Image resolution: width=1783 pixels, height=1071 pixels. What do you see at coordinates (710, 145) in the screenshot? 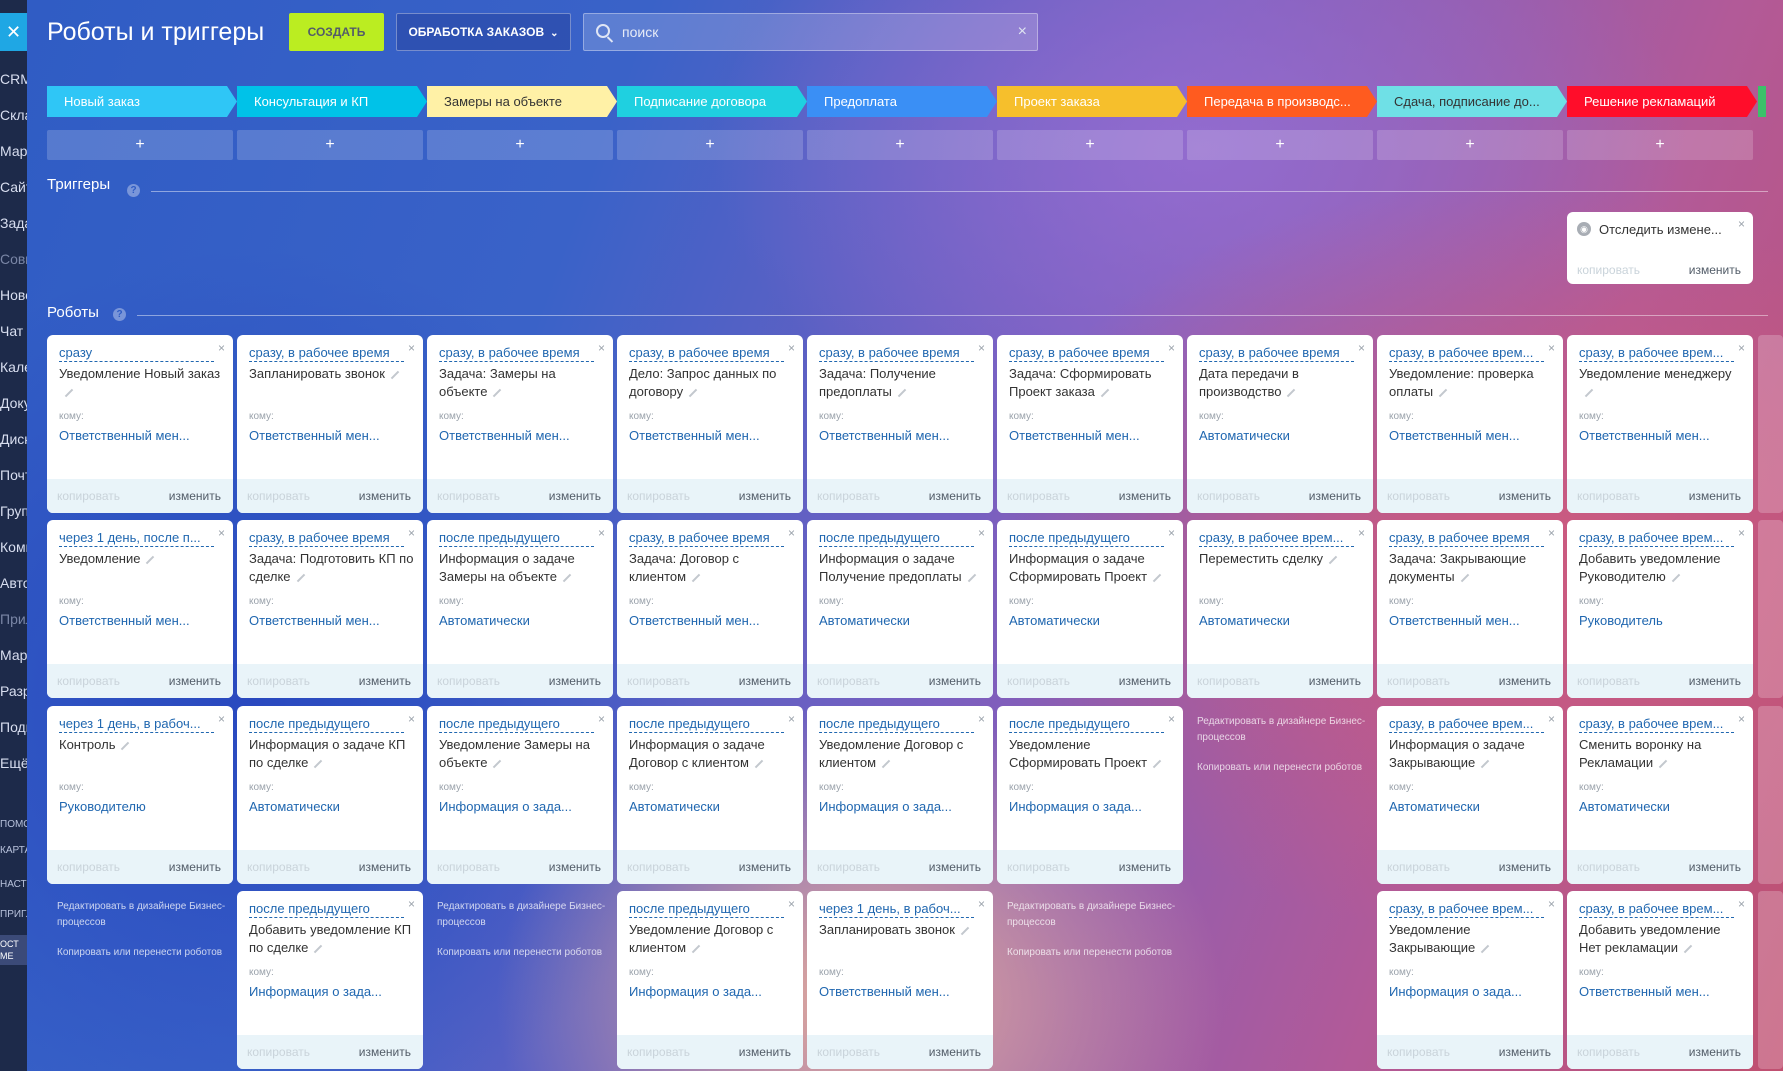
I see `add-trigger-button: +` at bounding box center [710, 145].